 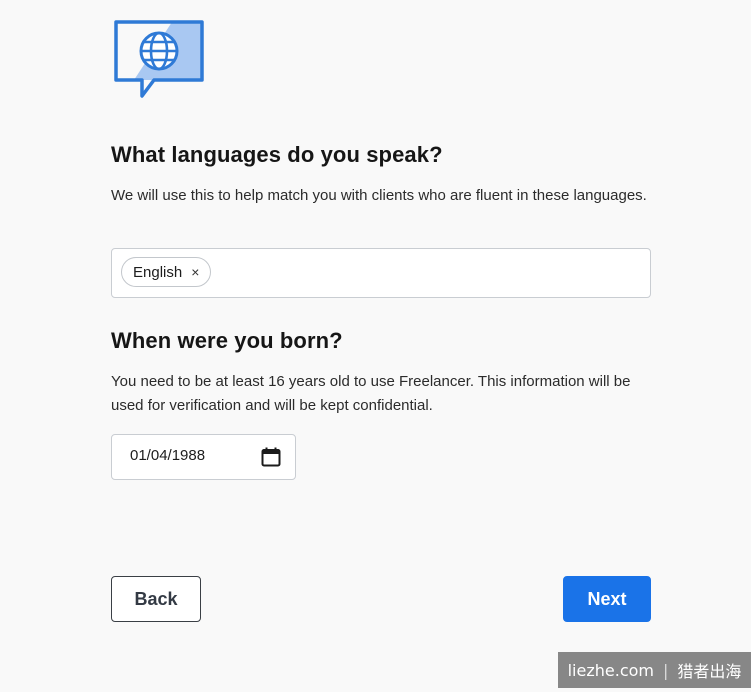 What do you see at coordinates (168, 455) in the screenshot?
I see `birthdate-value: 01/04/1988` at bounding box center [168, 455].